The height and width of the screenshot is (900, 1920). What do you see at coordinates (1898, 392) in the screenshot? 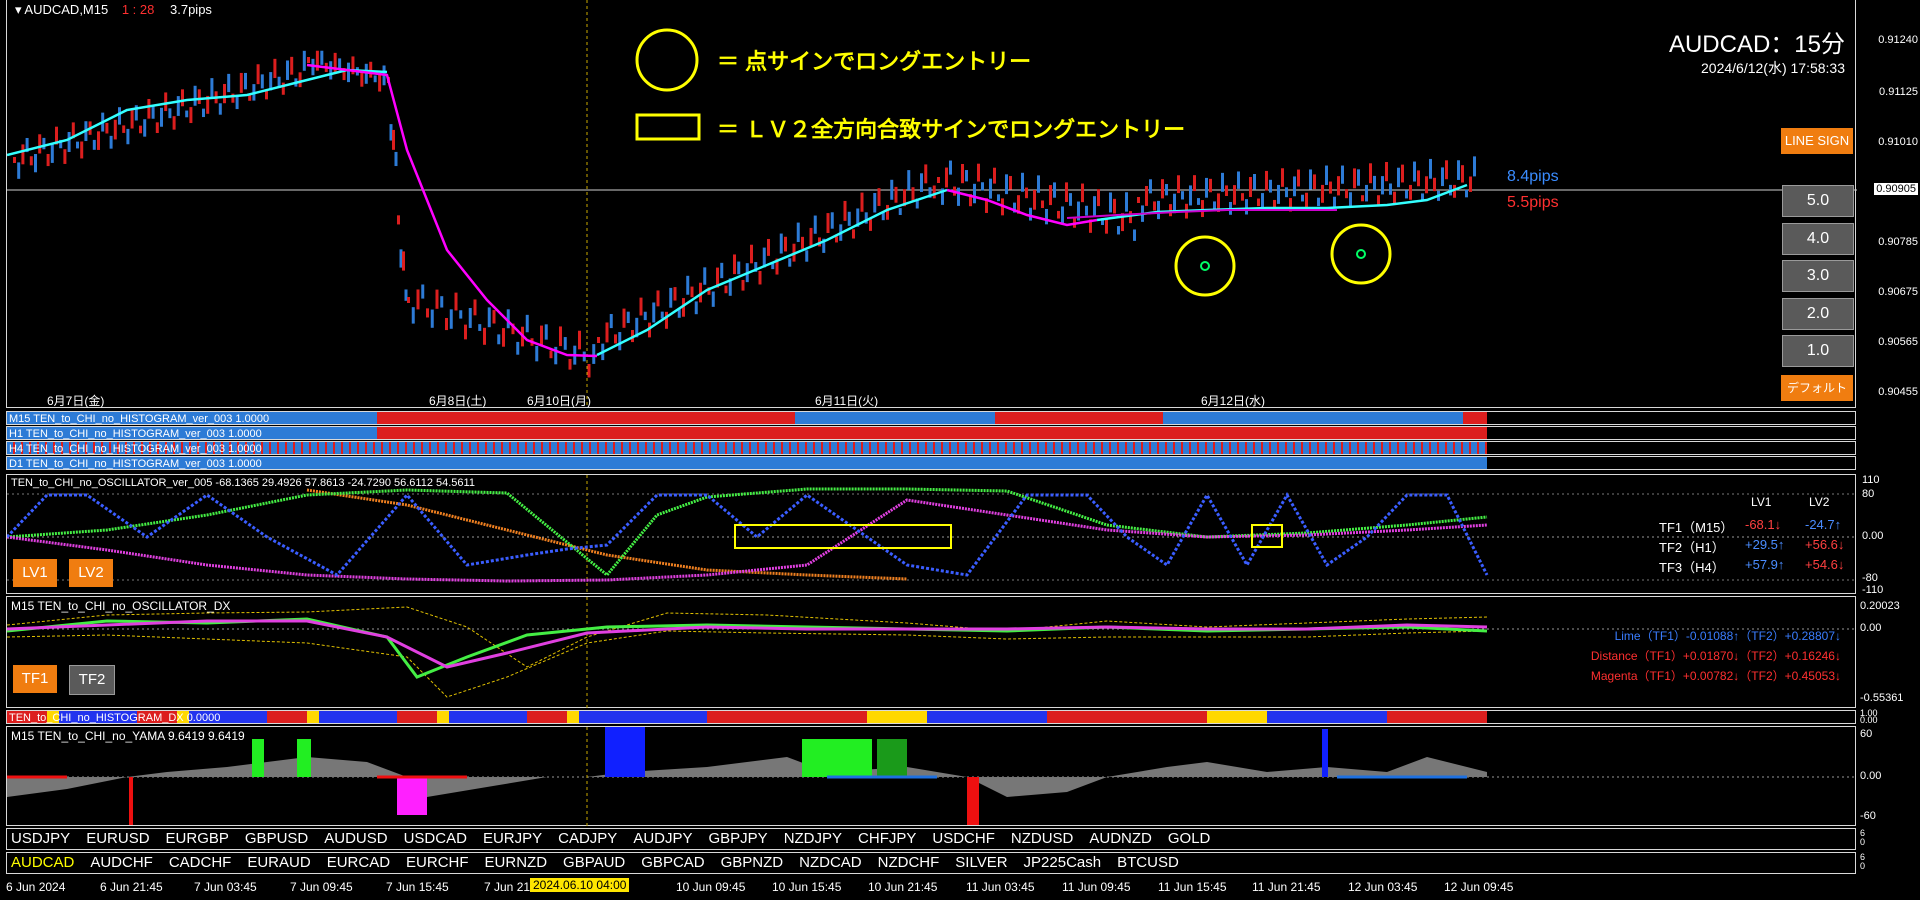
I see `price-tick: 0.90455` at bounding box center [1898, 392].